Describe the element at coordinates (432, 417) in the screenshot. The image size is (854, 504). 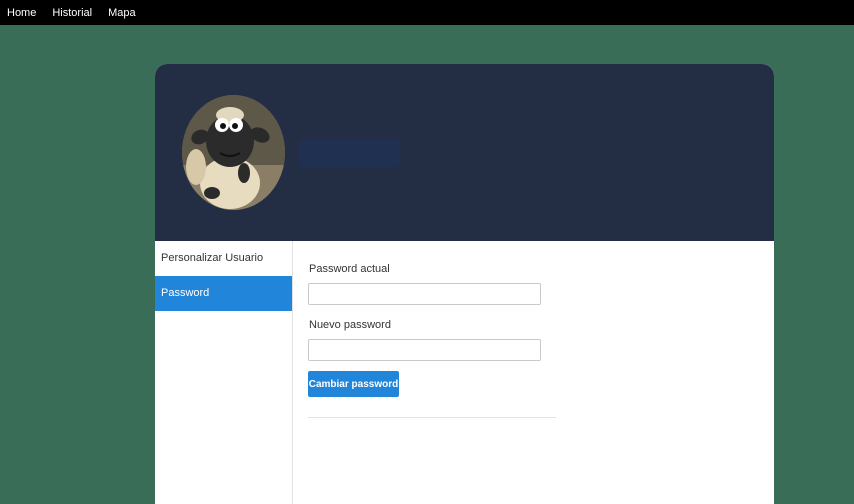
I see `form-divider` at that location.